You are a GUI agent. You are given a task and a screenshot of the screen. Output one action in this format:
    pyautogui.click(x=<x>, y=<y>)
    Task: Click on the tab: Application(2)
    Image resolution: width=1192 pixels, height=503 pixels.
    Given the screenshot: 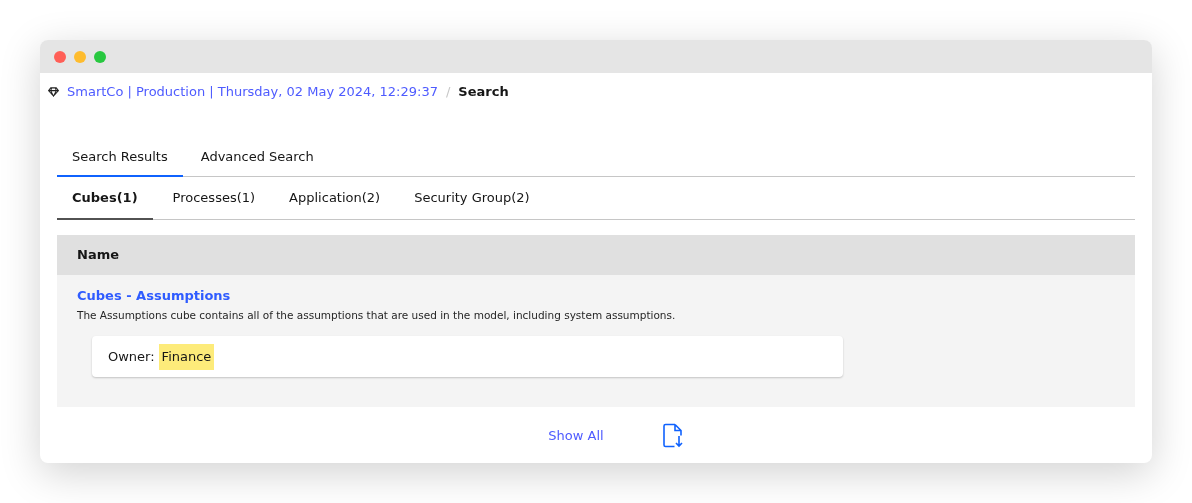 What is the action you would take?
    pyautogui.click(x=335, y=198)
    